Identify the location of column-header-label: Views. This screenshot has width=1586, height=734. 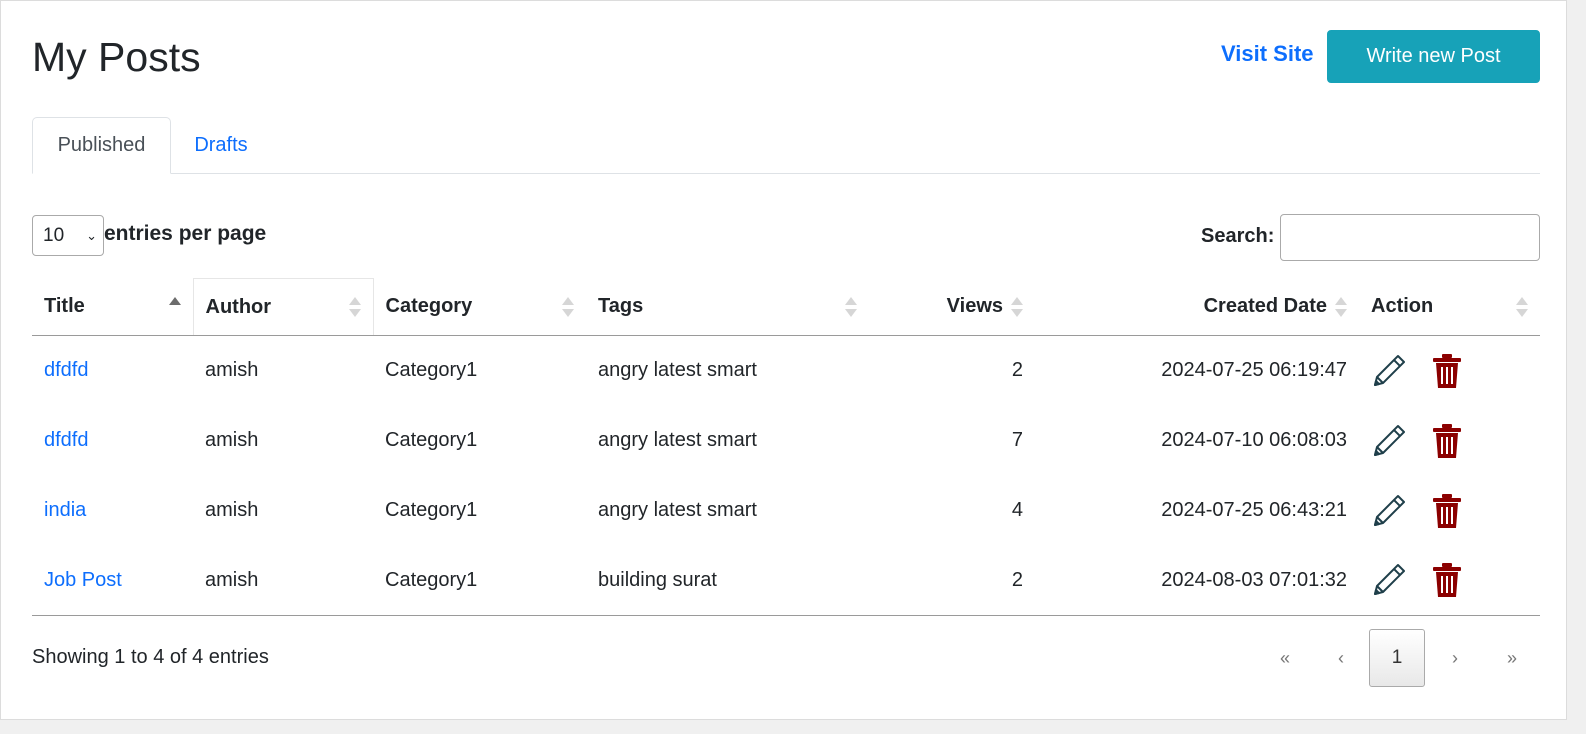
(974, 306).